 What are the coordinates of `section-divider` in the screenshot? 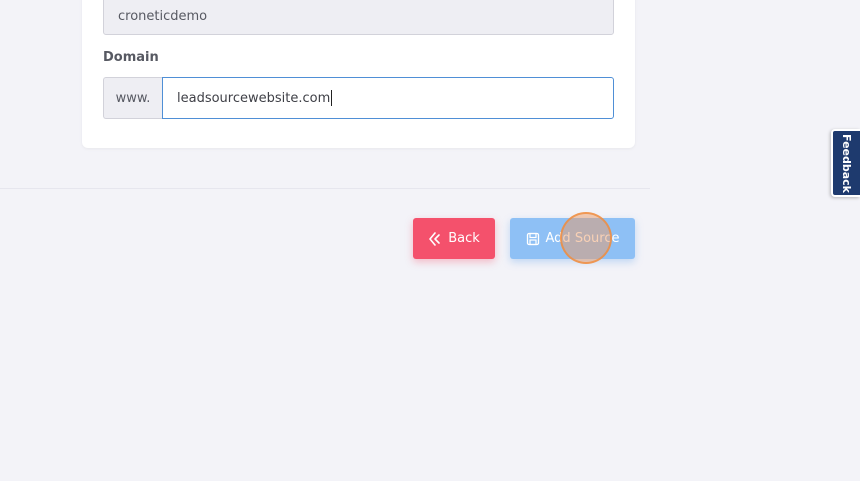 It's located at (325, 188).